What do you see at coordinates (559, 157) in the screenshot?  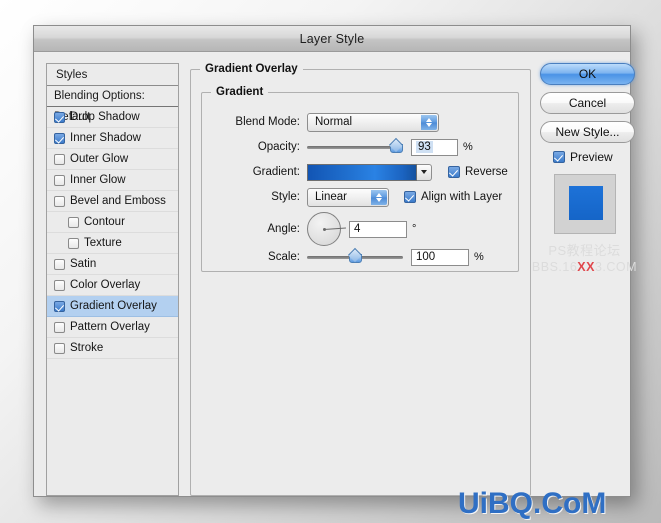 I see `preview-checkbox-box` at bounding box center [559, 157].